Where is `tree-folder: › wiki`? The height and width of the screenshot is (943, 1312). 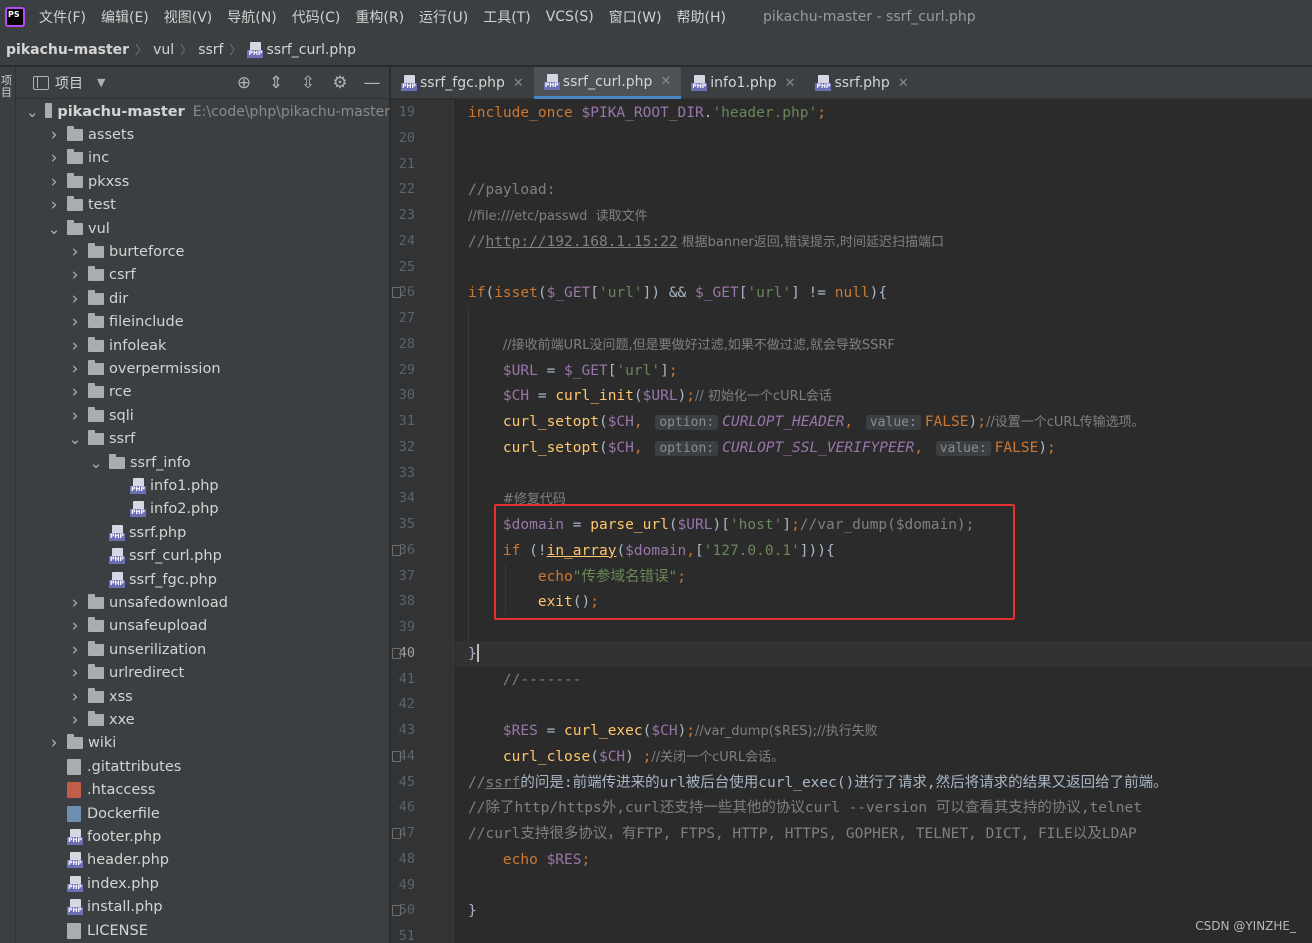
tree-folder: › wiki is located at coordinates (203, 743).